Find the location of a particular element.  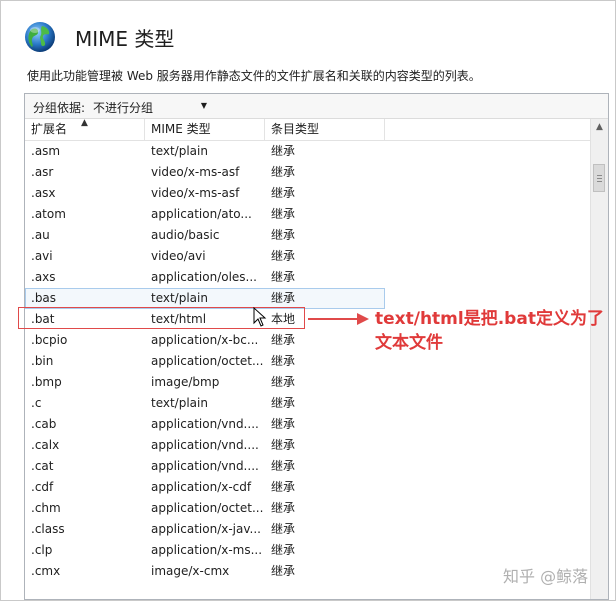

column-header-extension: 扩展名 ▲ is located at coordinates (85, 129).